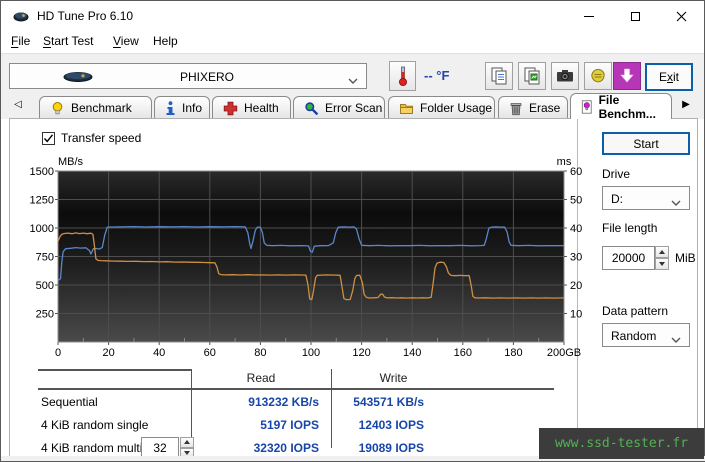  What do you see at coordinates (406, 108) in the screenshot?
I see `folder-icon` at bounding box center [406, 108].